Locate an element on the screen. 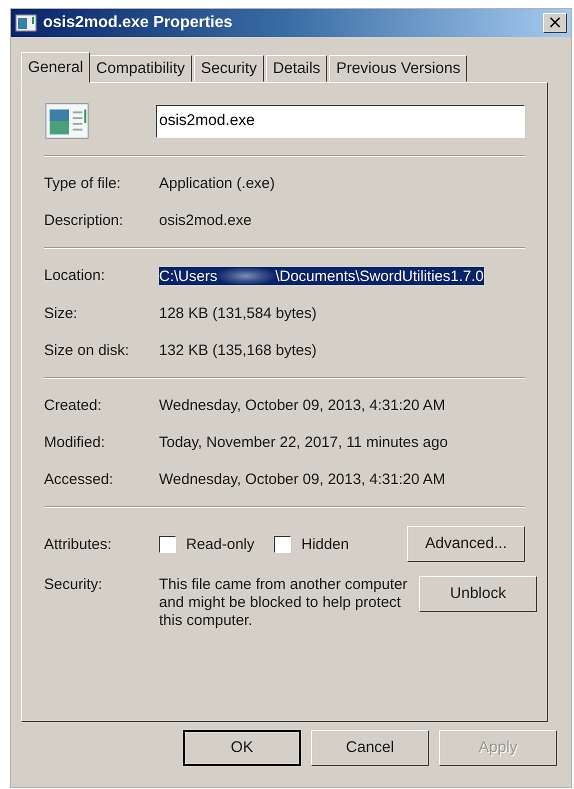  file-name-field: osis2mod.exe is located at coordinates (340, 121).